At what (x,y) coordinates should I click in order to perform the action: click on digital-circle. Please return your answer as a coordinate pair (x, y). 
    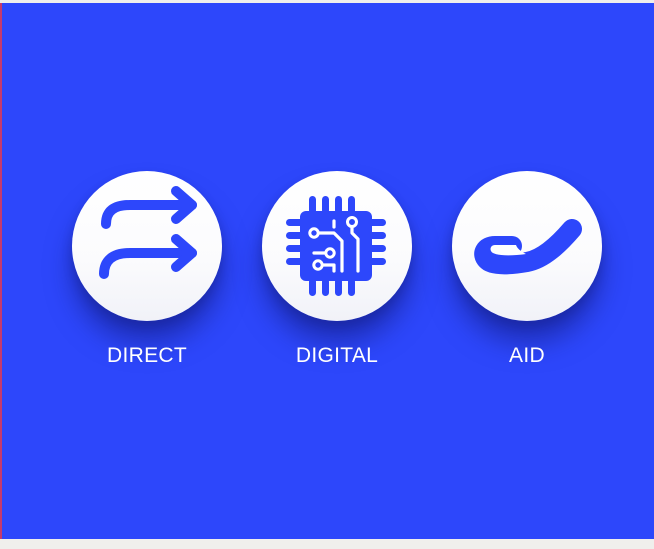
    Looking at the image, I should click on (337, 246).